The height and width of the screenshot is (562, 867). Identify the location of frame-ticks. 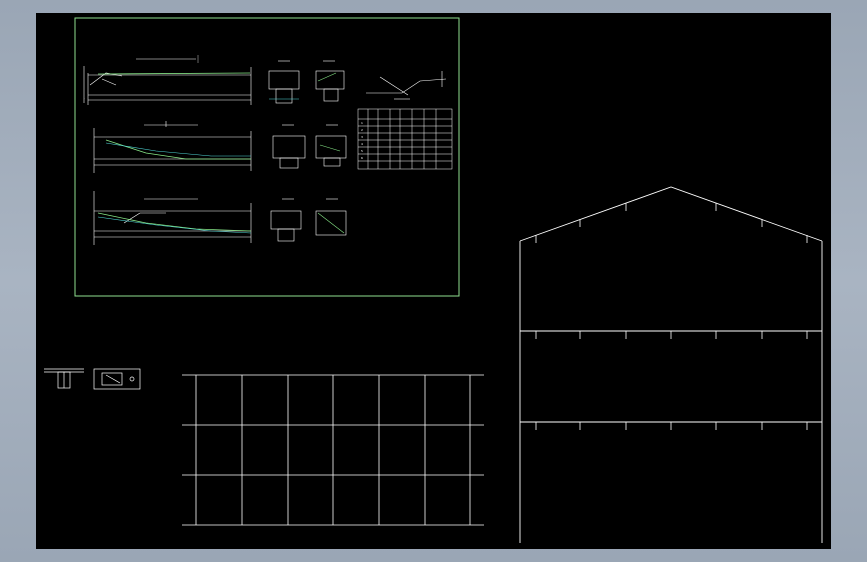
(671, 316).